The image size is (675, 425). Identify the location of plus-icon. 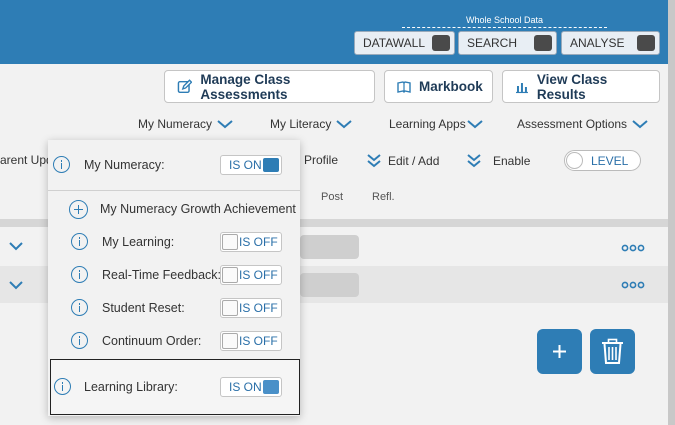
(559, 351).